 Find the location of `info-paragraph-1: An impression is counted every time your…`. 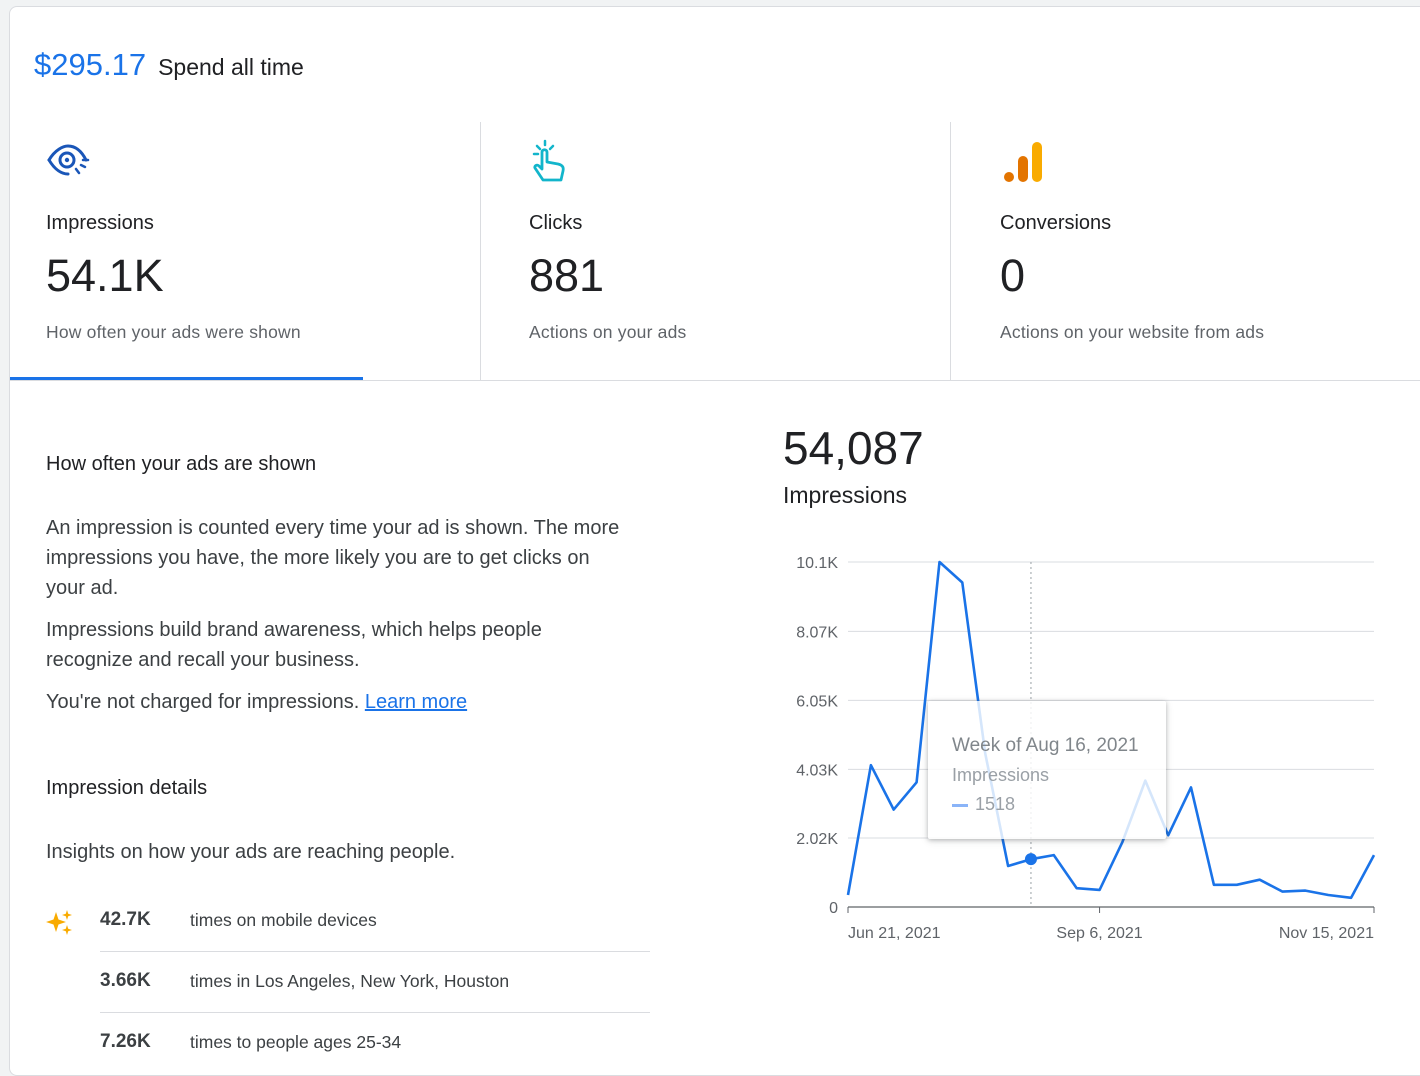

info-paragraph-1: An impression is counted every time your… is located at coordinates (333, 558).